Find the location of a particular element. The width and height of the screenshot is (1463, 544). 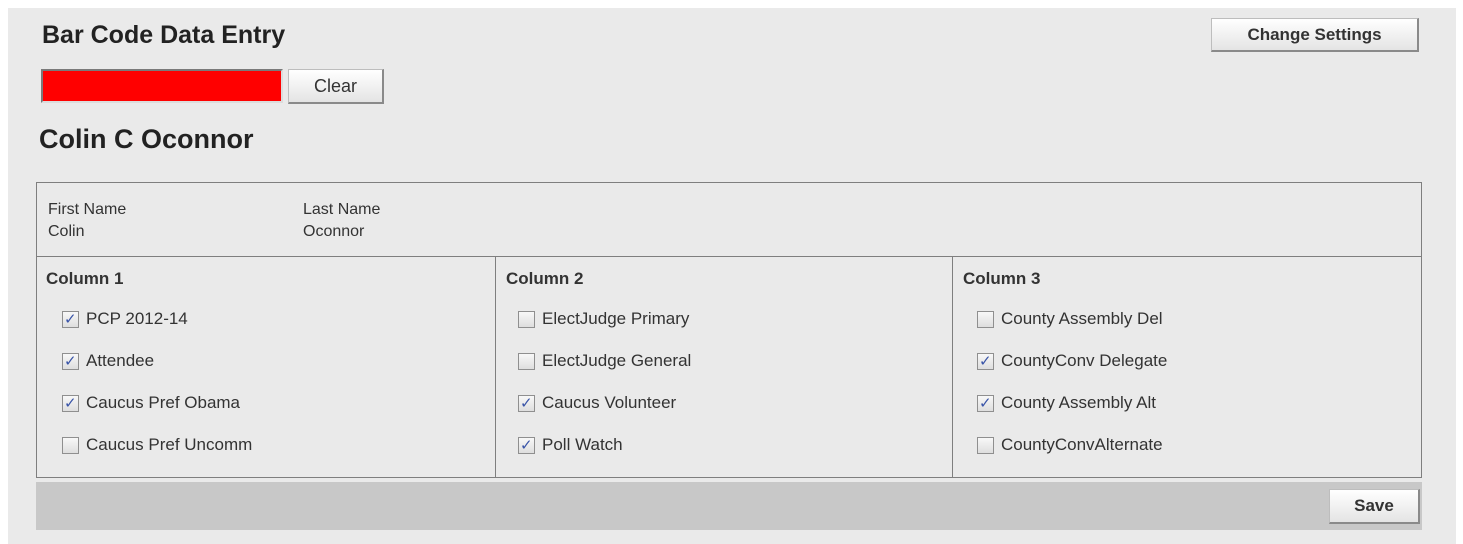

footer-bar is located at coordinates (729, 506).